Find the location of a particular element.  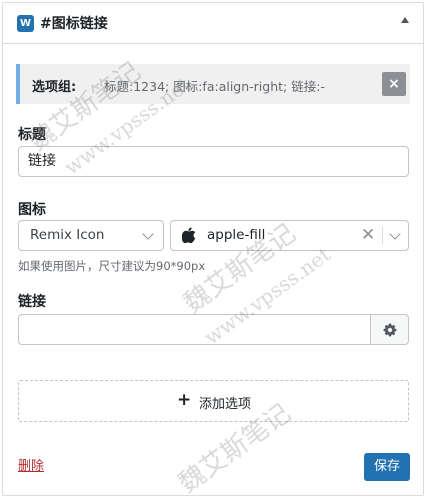

panel-header: W #图标链接 is located at coordinates (213, 23).